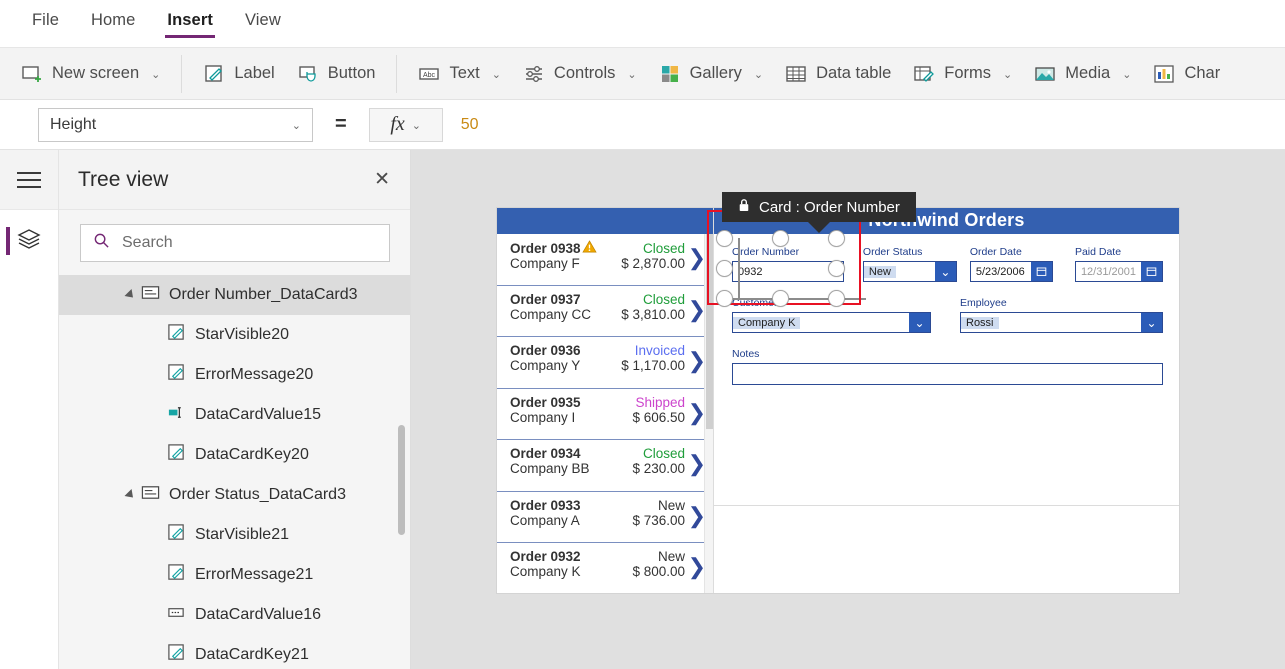  Describe the element at coordinates (234, 495) in the screenshot. I see `tree-item-order-status-datacard3: Order Status_DataCard3` at that location.